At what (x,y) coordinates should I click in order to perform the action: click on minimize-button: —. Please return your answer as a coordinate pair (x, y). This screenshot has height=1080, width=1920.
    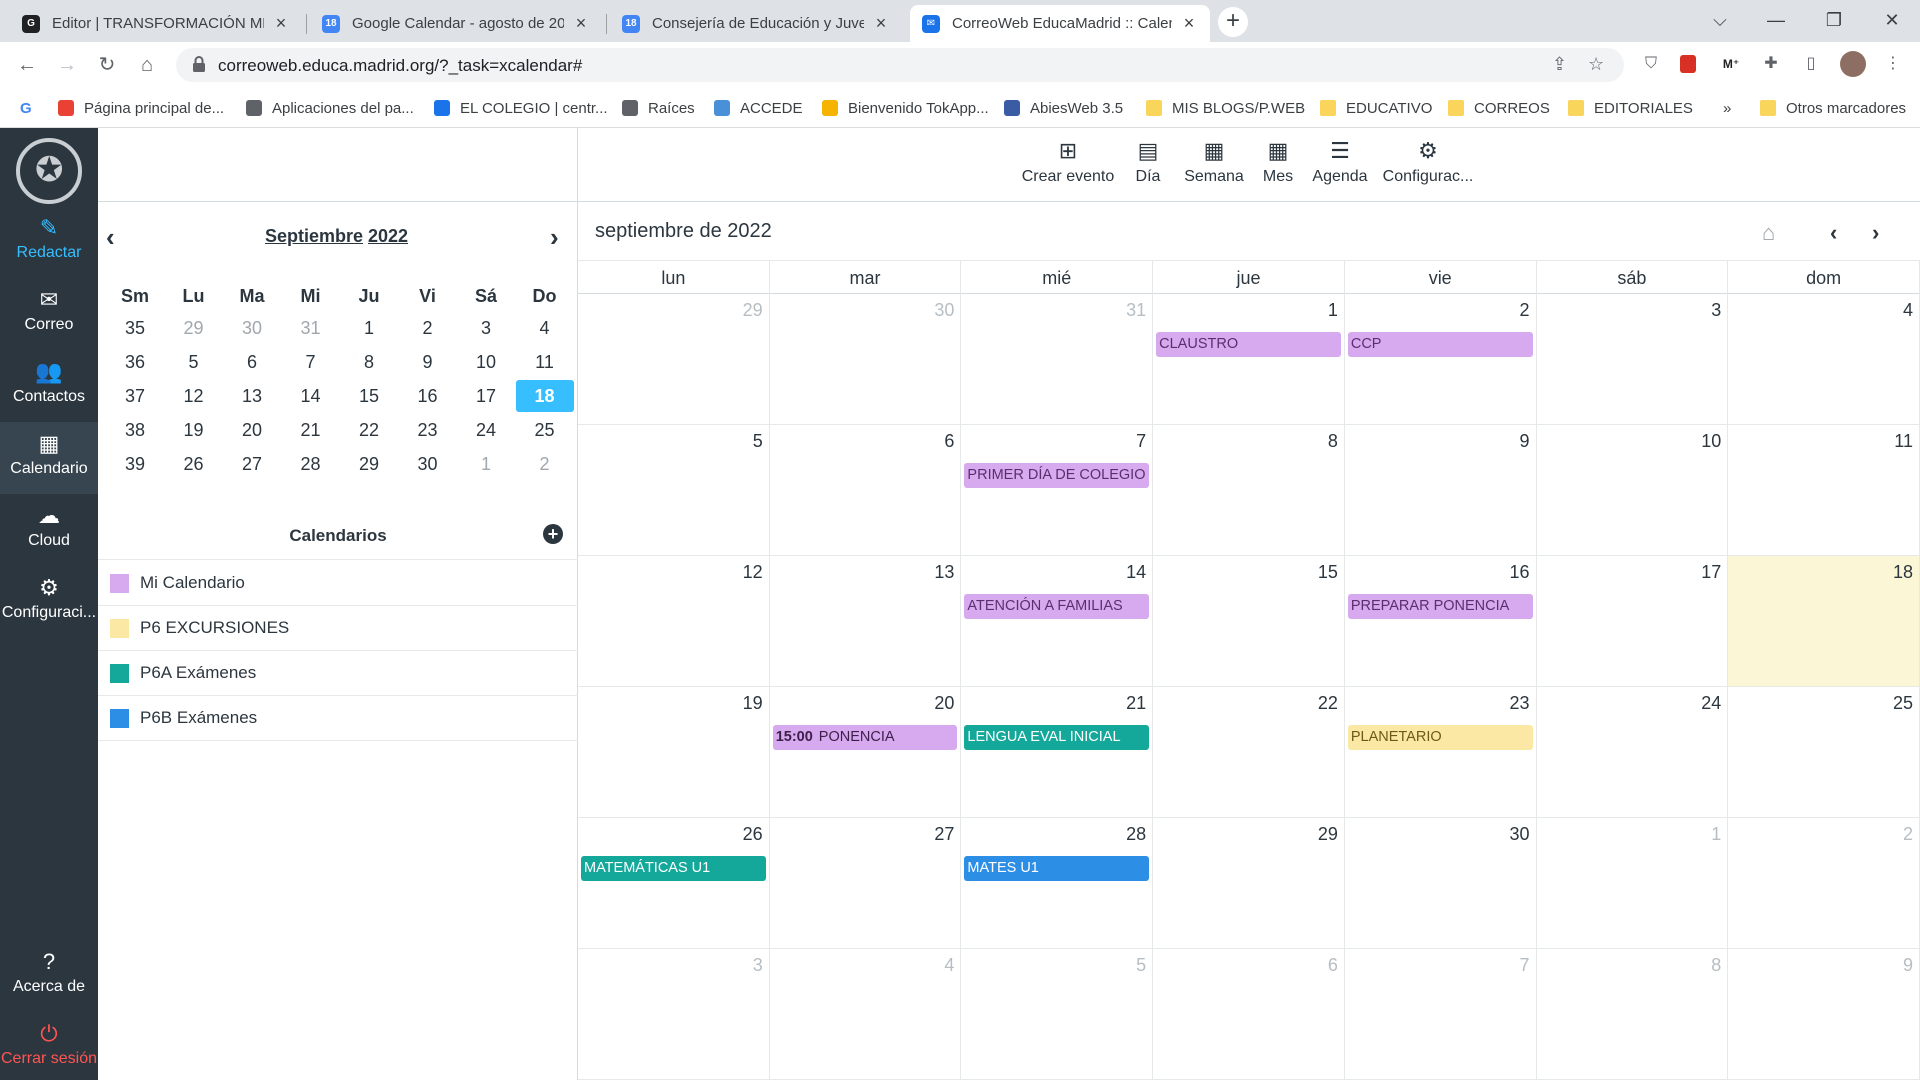
    Looking at the image, I should click on (1776, 21).